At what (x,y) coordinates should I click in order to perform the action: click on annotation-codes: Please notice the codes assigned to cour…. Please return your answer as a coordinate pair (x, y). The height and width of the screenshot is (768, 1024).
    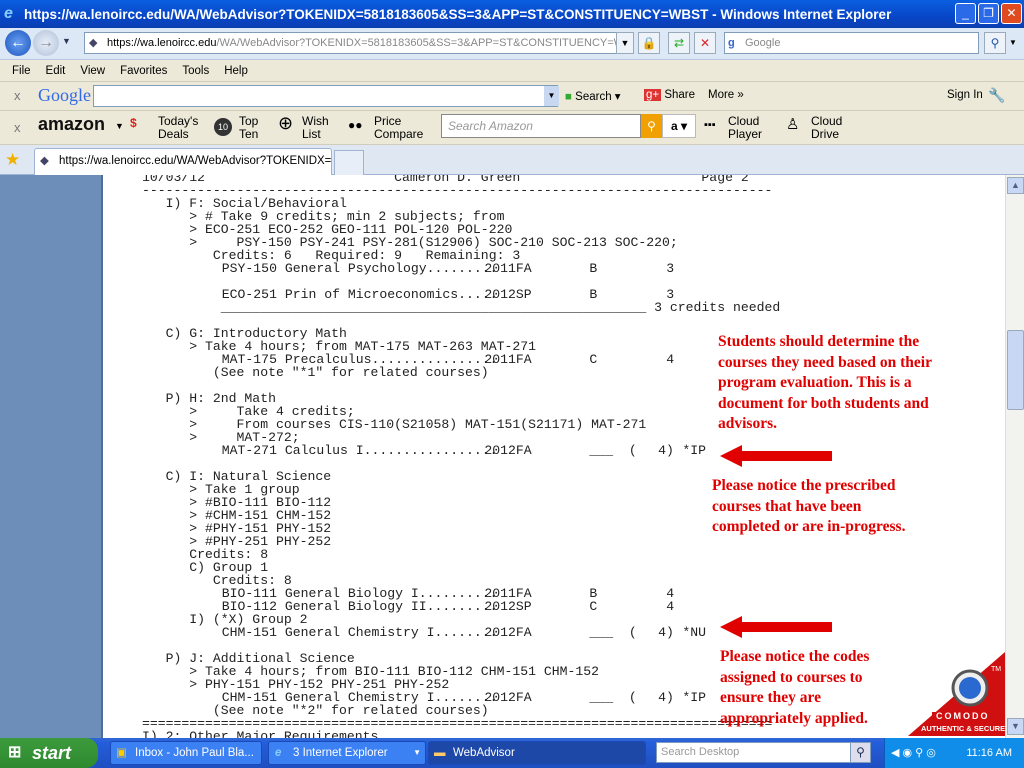
    Looking at the image, I should click on (795, 687).